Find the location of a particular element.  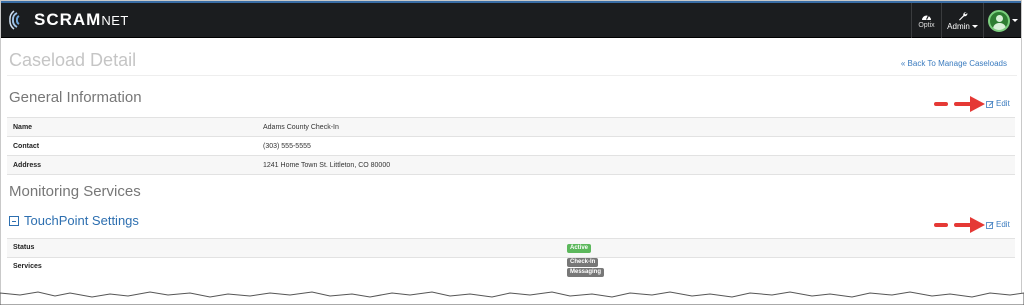

services-label: Services is located at coordinates (284, 271).